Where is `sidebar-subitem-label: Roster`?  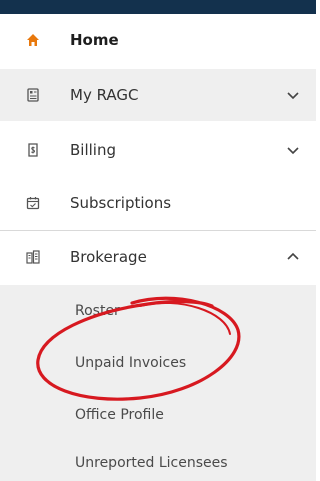 sidebar-subitem-label: Roster is located at coordinates (97, 311).